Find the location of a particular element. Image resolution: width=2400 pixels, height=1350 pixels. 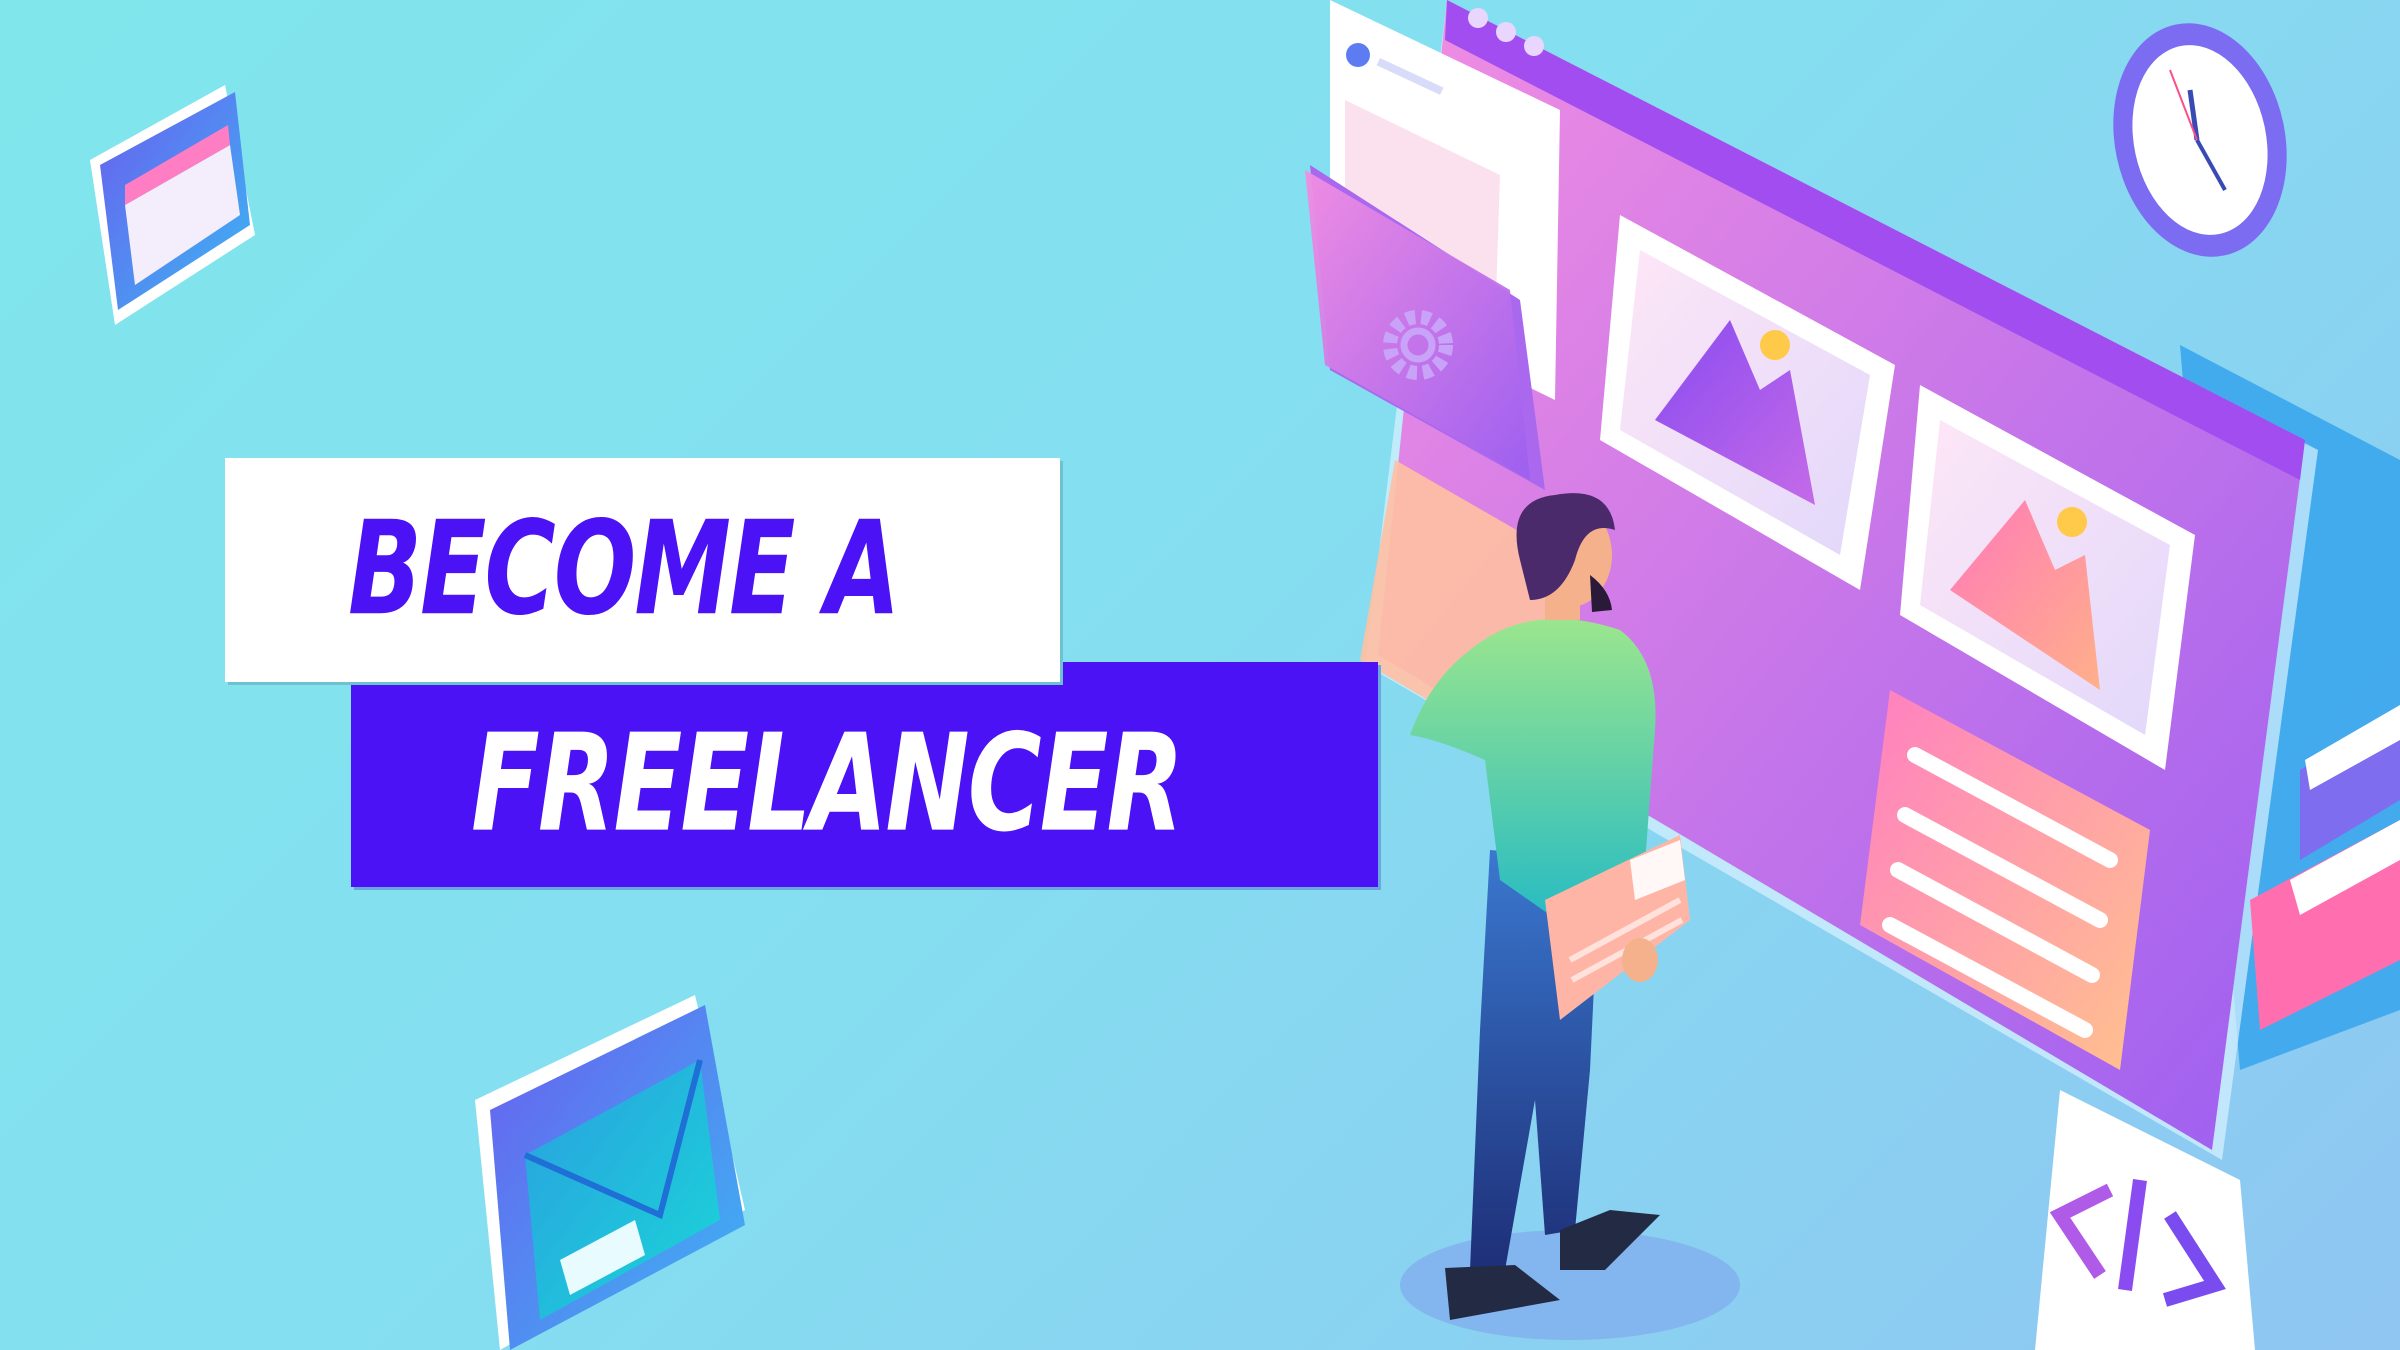

envelope-icon is located at coordinates (610, 1172).